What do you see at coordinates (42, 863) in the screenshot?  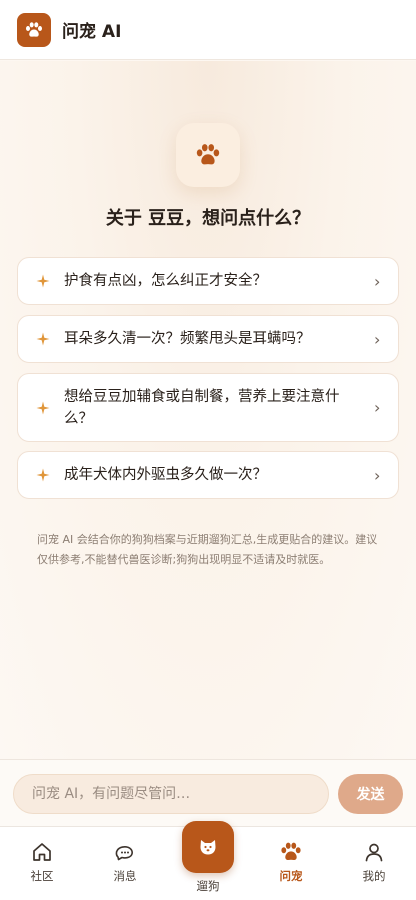 I see `tab-community: 社区` at bounding box center [42, 863].